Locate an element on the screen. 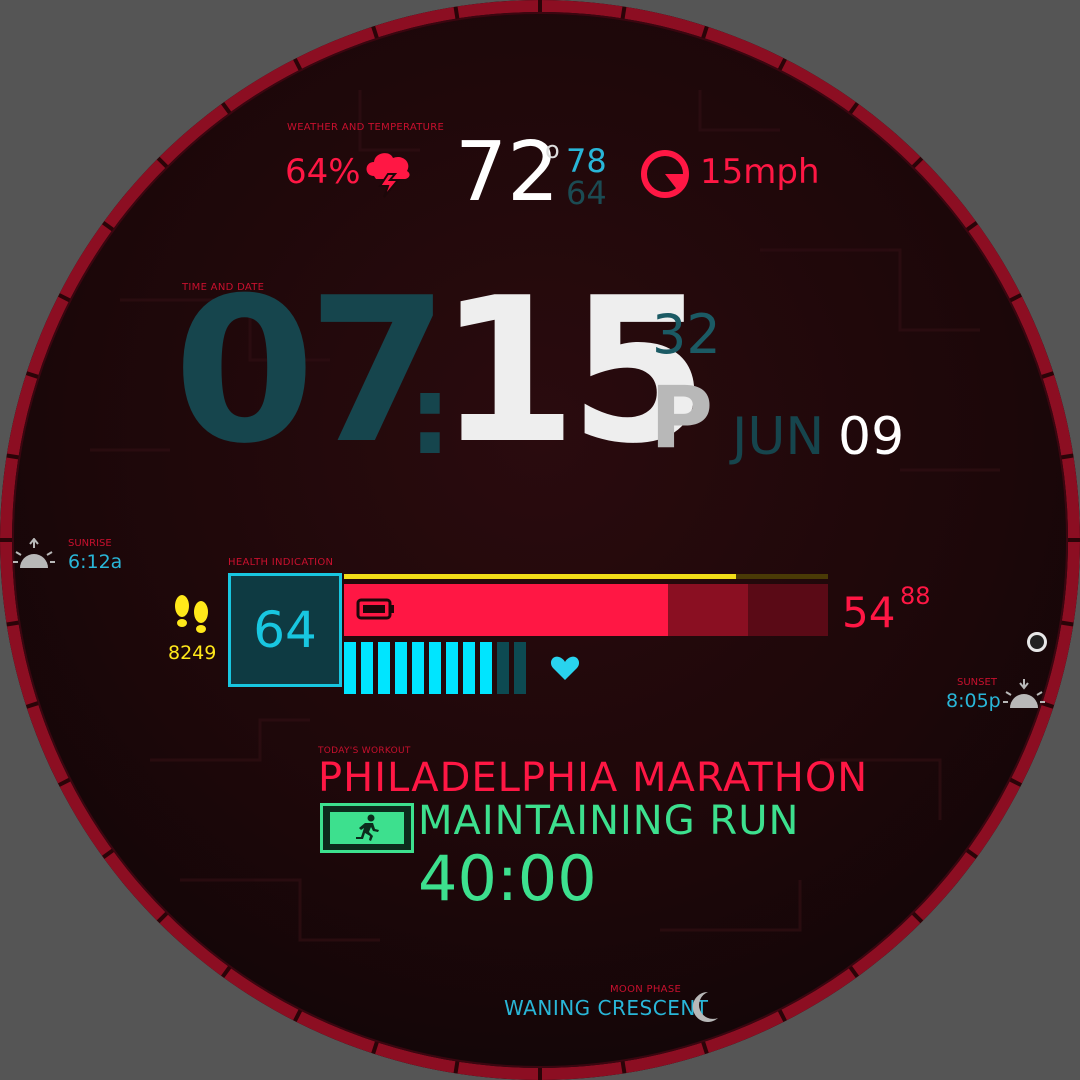 The image size is (1080, 1080). health-score-box: 64 is located at coordinates (285, 630).